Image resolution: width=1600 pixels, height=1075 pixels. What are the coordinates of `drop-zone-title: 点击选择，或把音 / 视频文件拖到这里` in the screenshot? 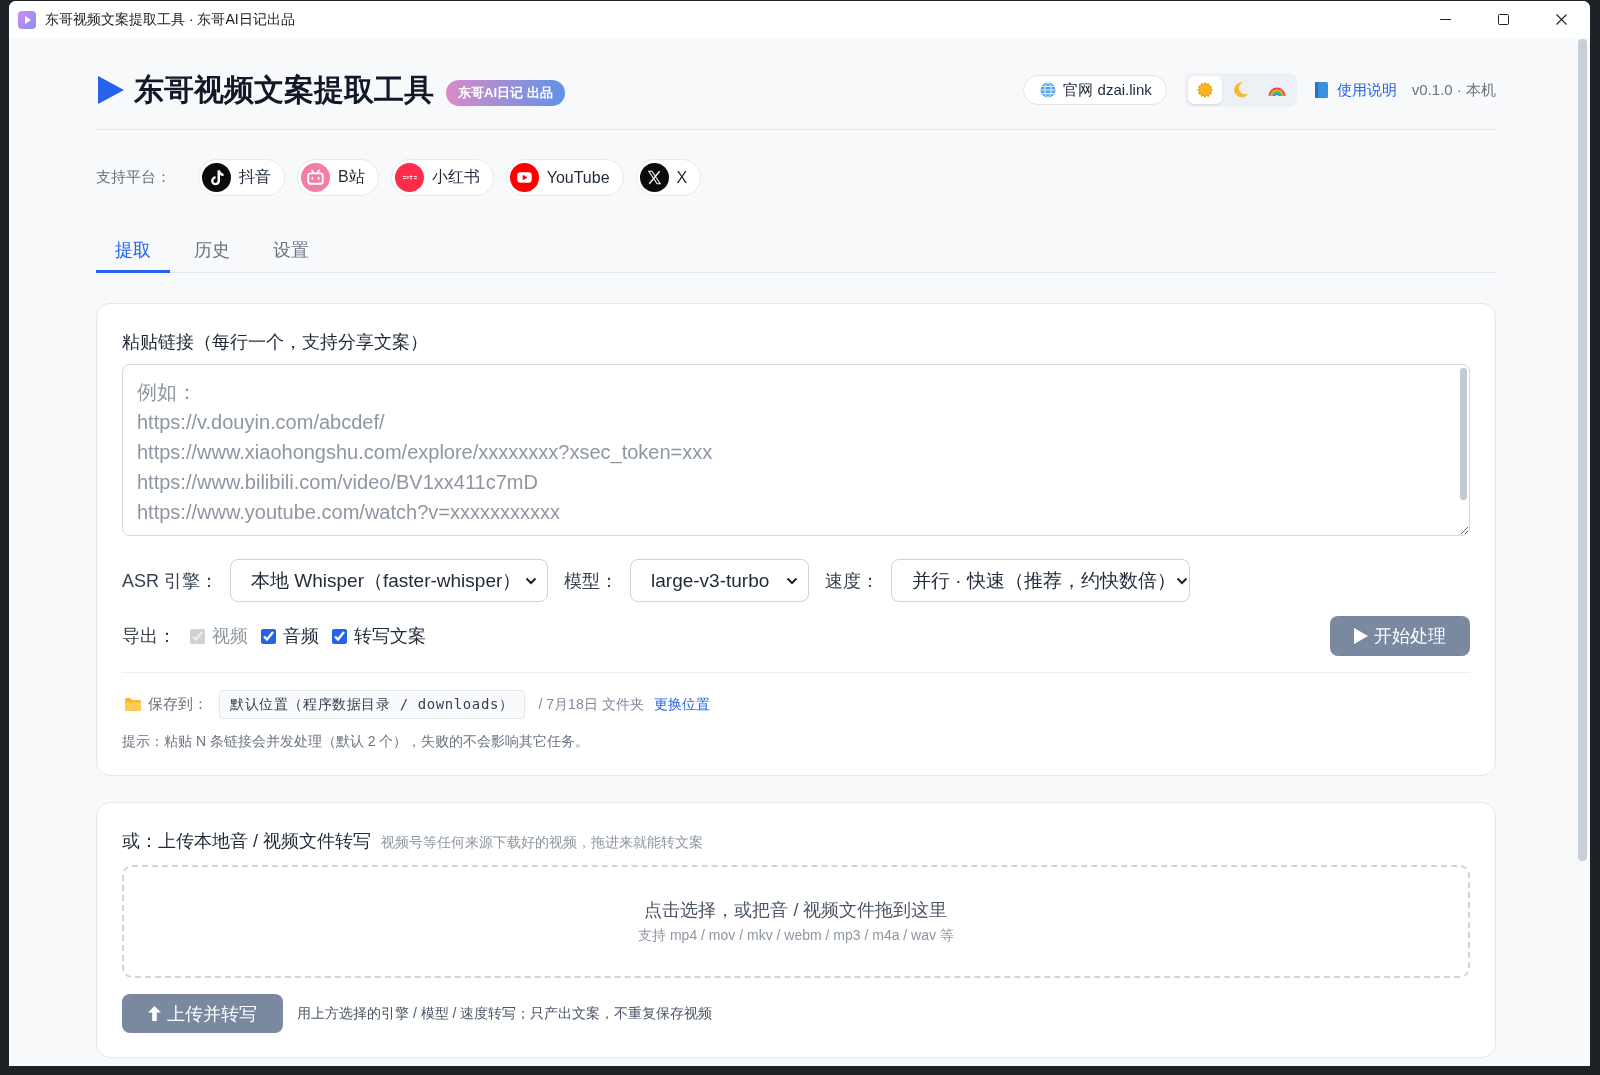 It's located at (796, 910).